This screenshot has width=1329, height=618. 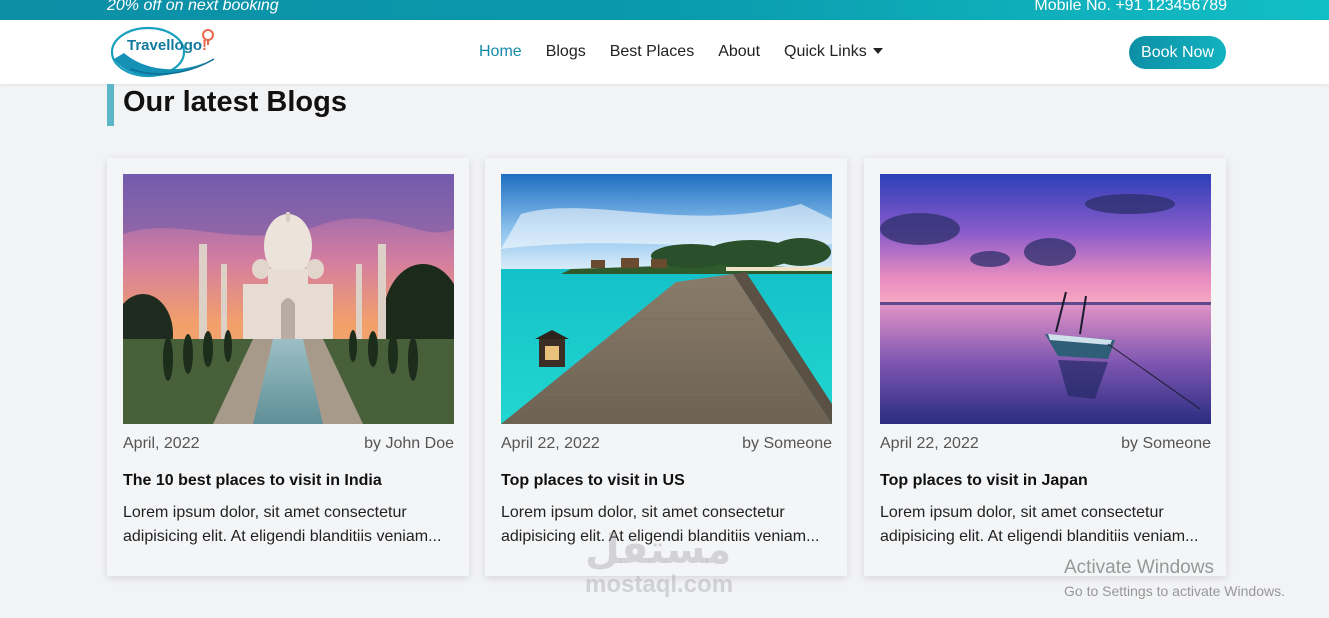 What do you see at coordinates (666, 481) in the screenshot?
I see `blog-card-title: Top places to visit in US` at bounding box center [666, 481].